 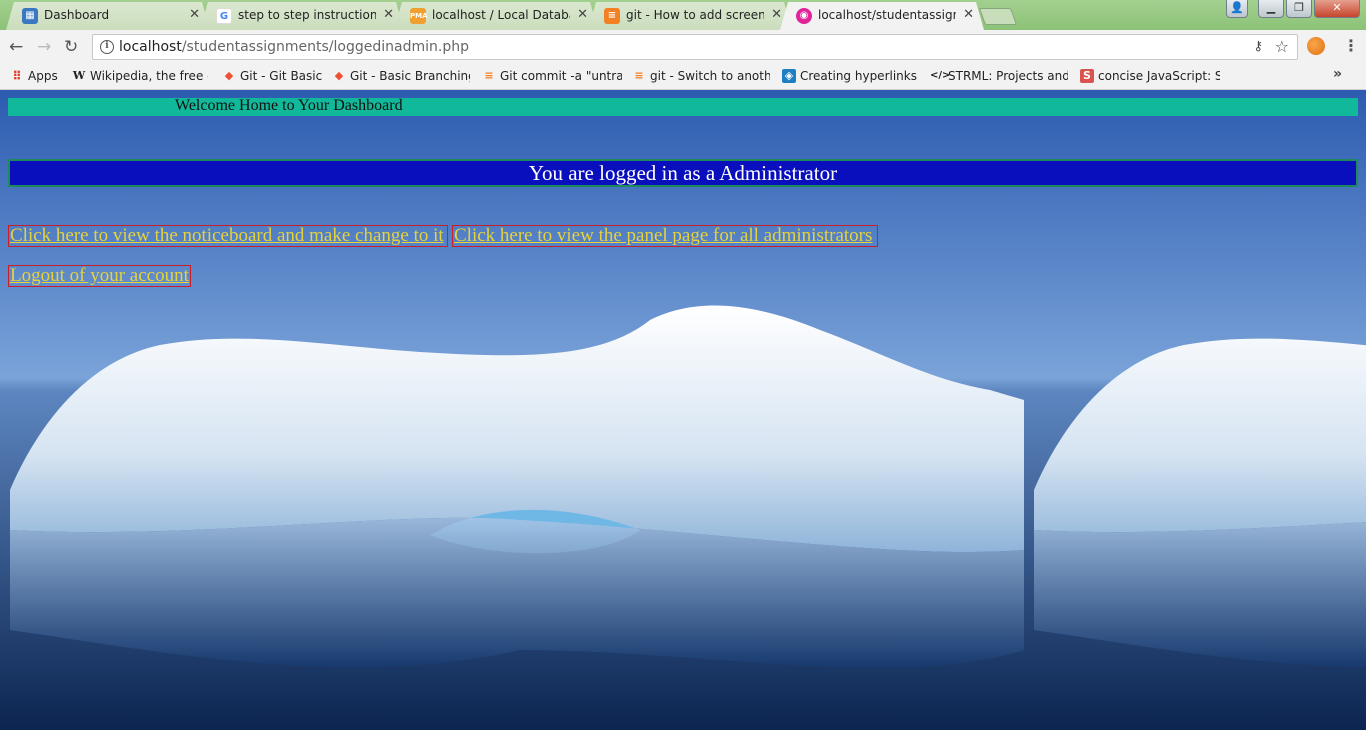 I want to click on bookmark-strml: </> STRML: Projects and V, so click(x=999, y=76).